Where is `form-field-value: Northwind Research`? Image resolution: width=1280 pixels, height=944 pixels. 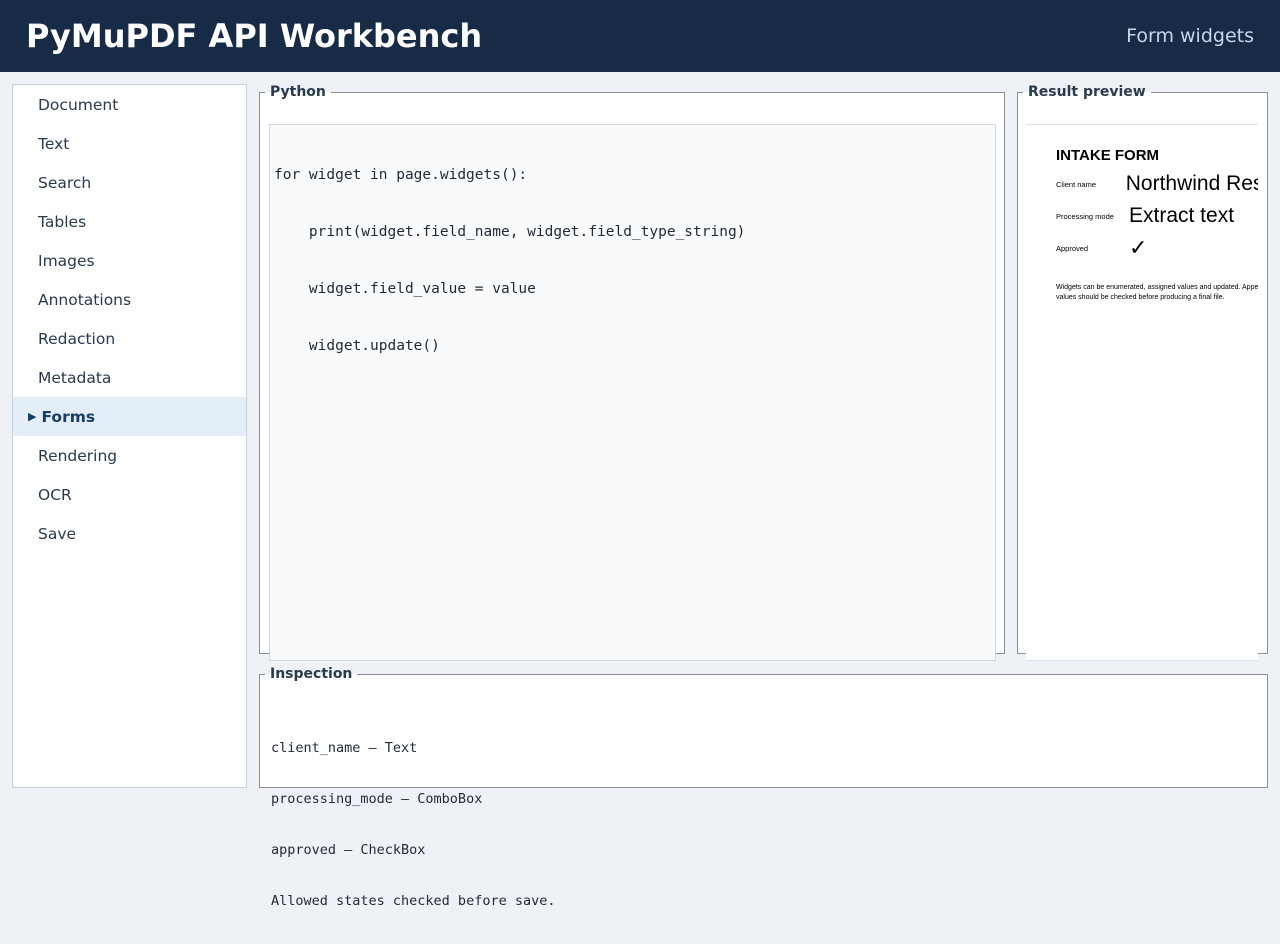
form-field-value: Northwind Research is located at coordinates (1191, 183).